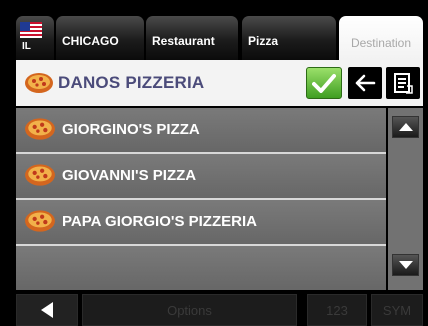 This screenshot has height=326, width=428. I want to click on confirm-button, so click(324, 83).